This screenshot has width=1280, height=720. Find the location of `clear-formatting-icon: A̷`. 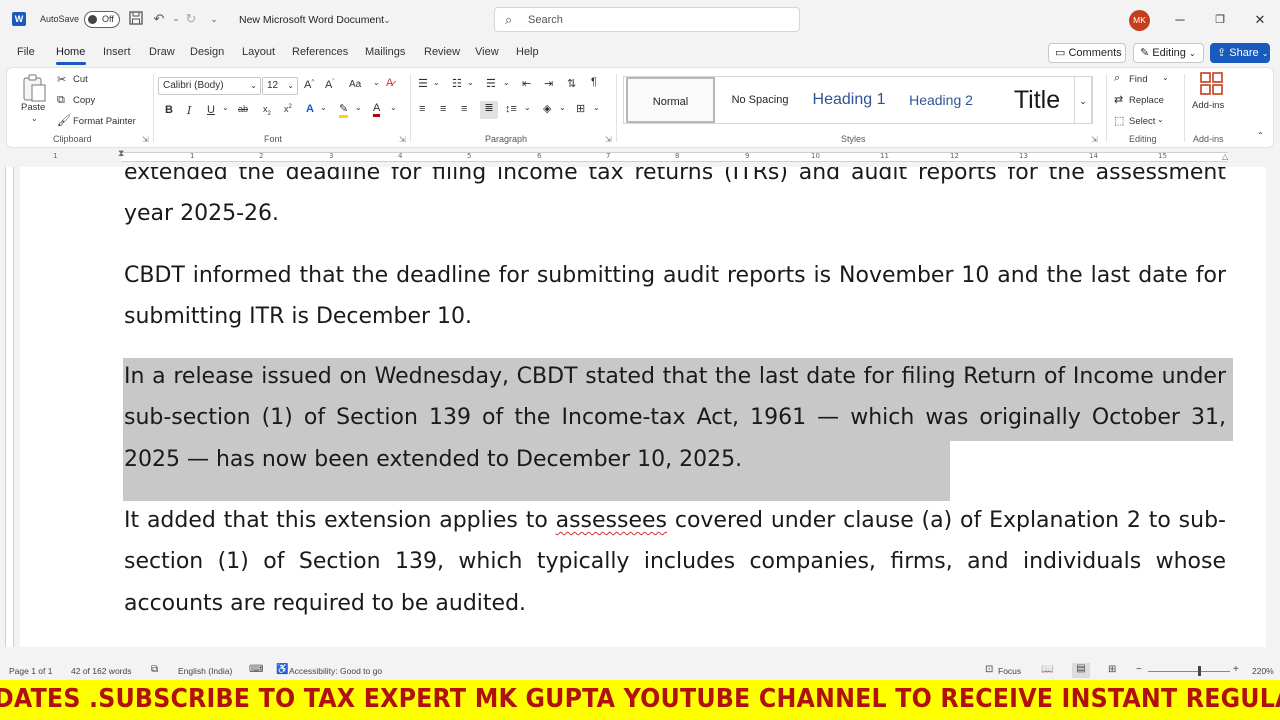

clear-formatting-icon: A̷ is located at coordinates (389, 83).